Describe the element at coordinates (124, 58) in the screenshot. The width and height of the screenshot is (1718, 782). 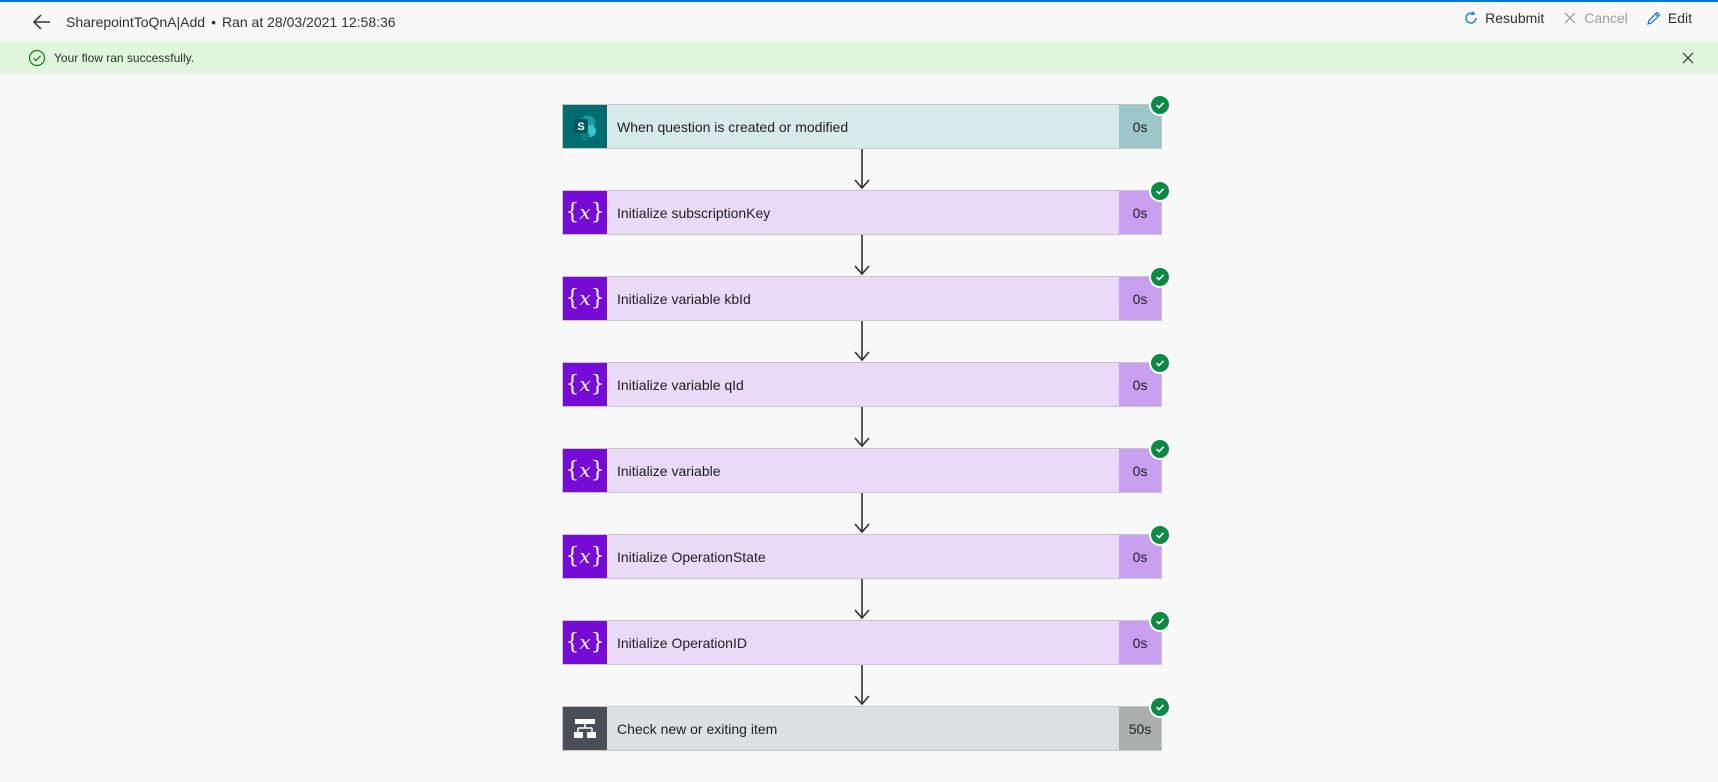
I see `banner-message: Your flow ran successfully.` at that location.